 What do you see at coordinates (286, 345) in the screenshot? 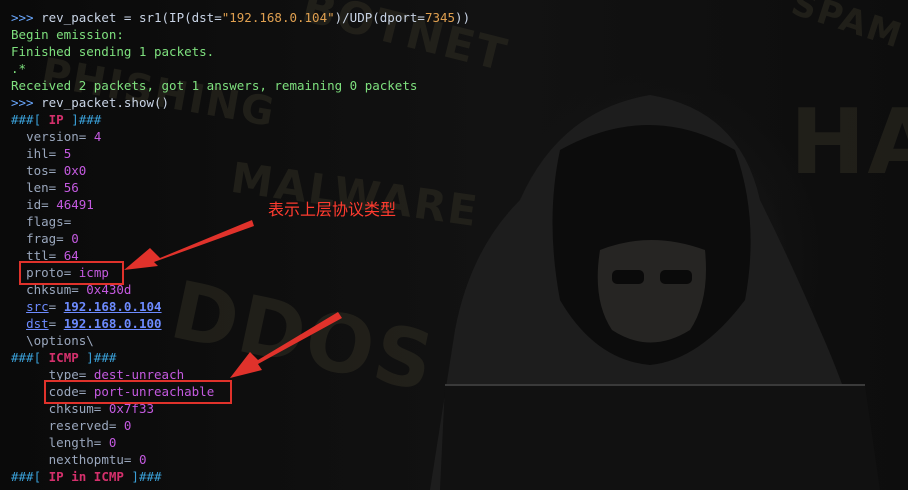
I see `arrow-to-code` at bounding box center [286, 345].